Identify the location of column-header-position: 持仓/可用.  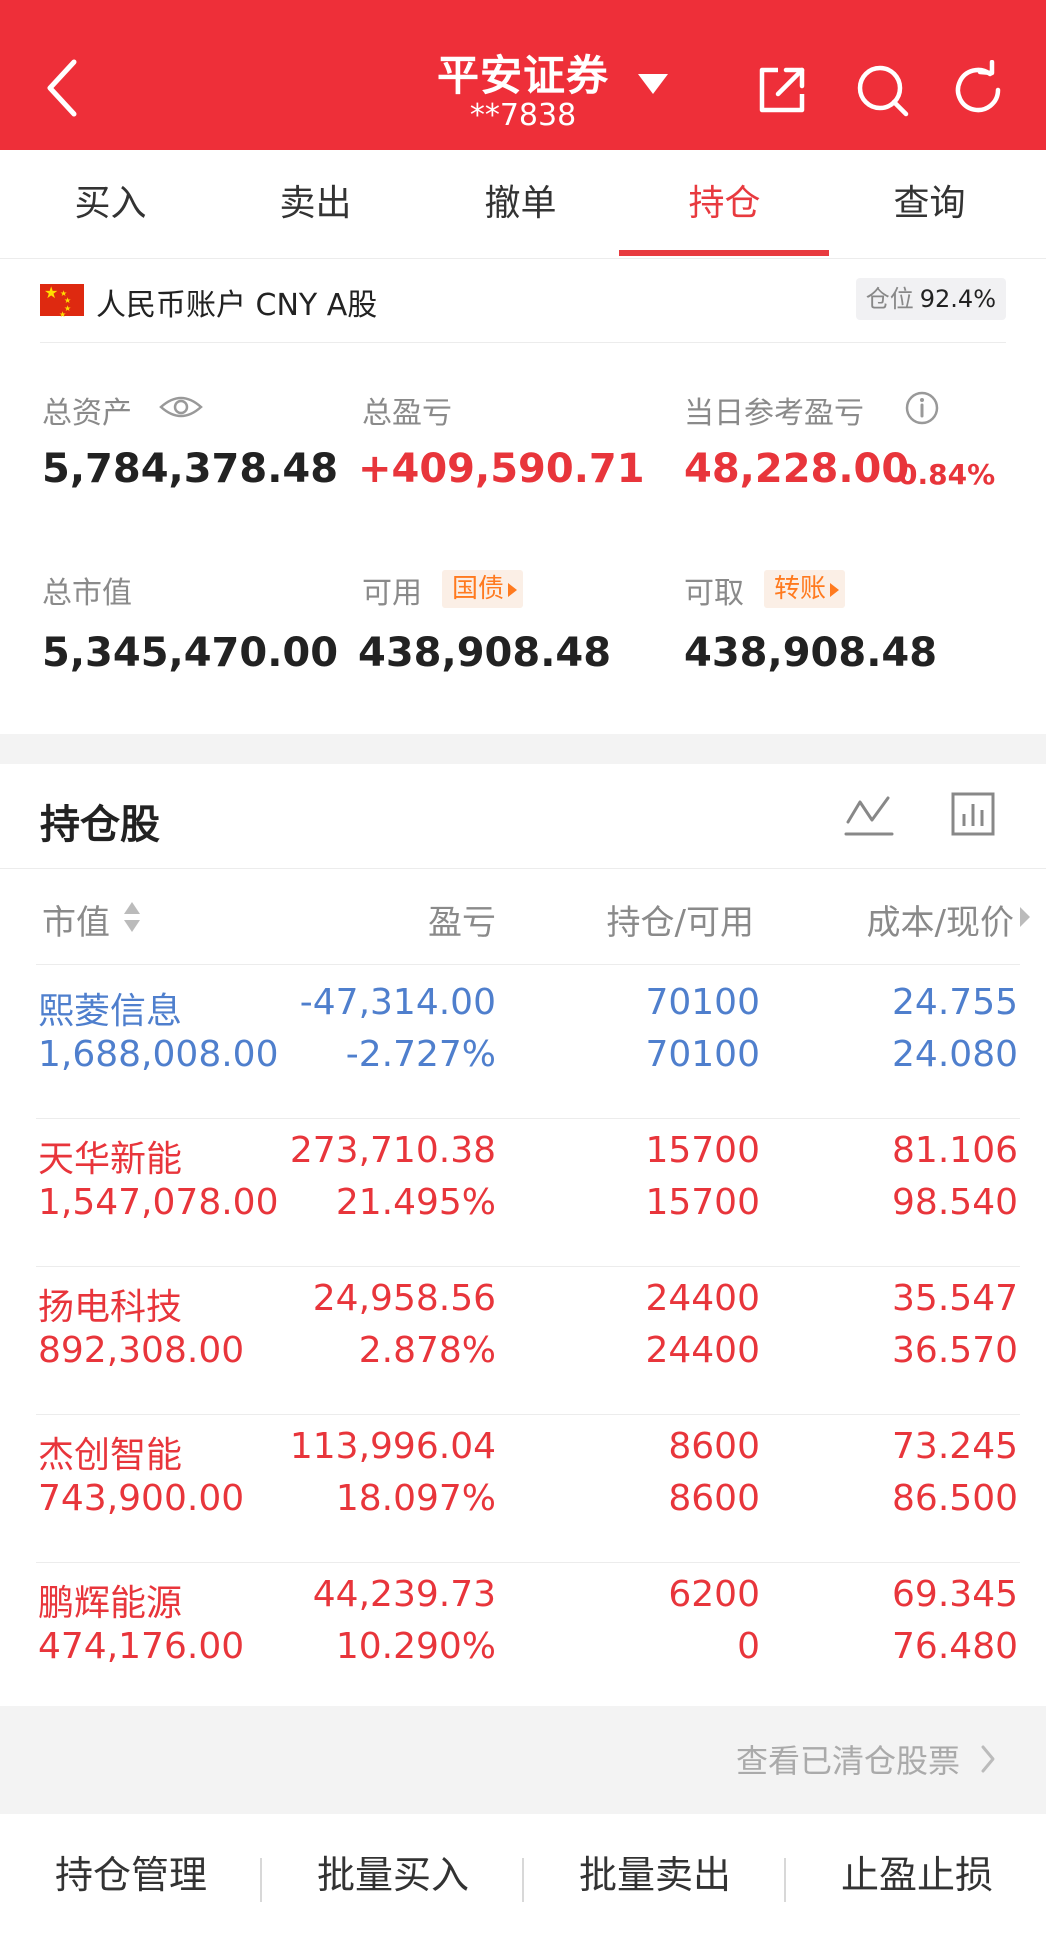
(680, 923).